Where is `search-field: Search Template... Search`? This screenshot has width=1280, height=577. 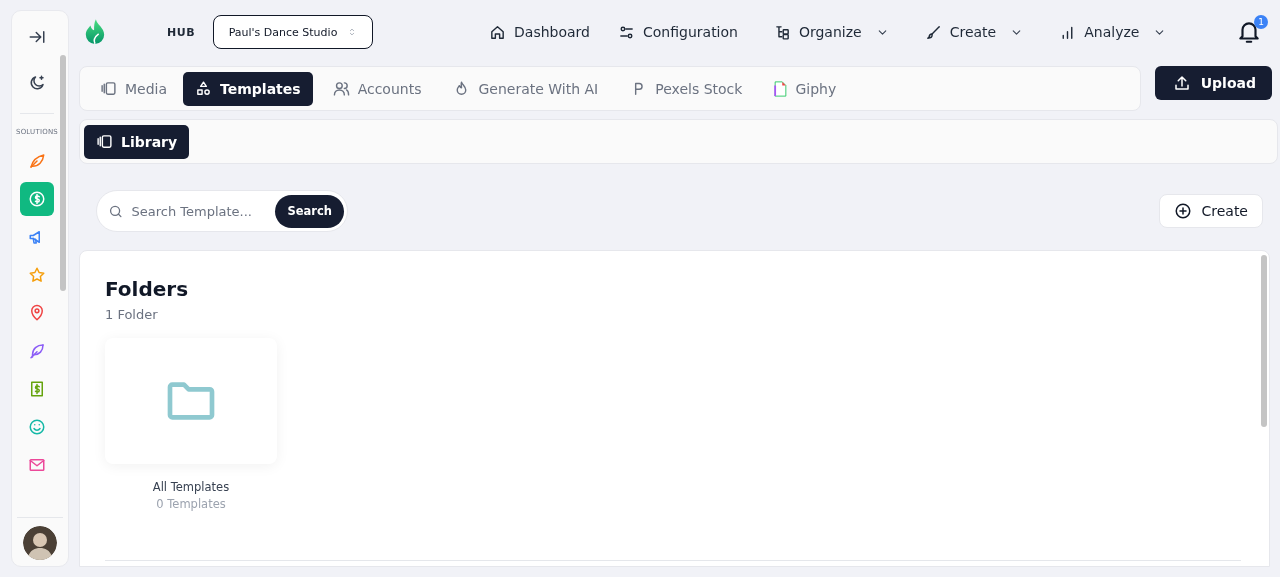
search-field: Search Template... Search is located at coordinates (222, 211).